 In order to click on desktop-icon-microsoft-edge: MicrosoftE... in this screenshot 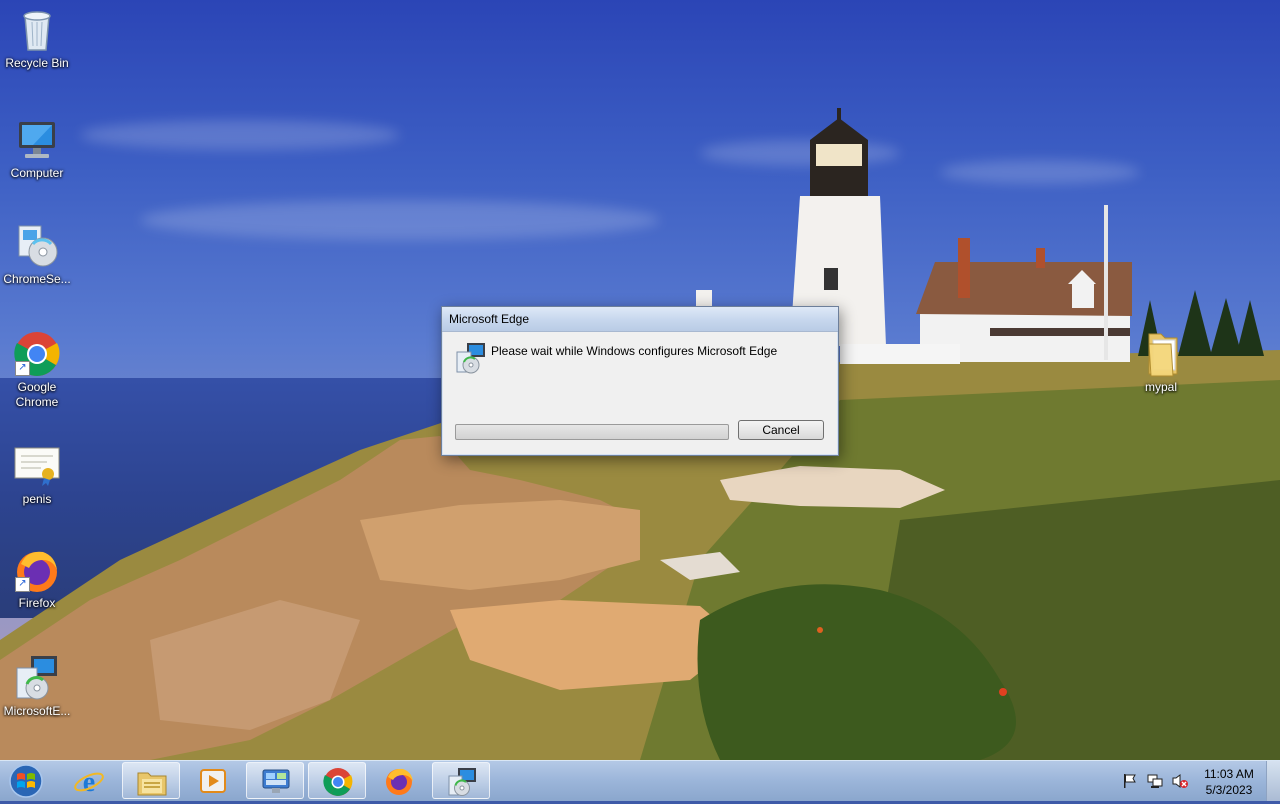, I will do `click(37, 686)`.